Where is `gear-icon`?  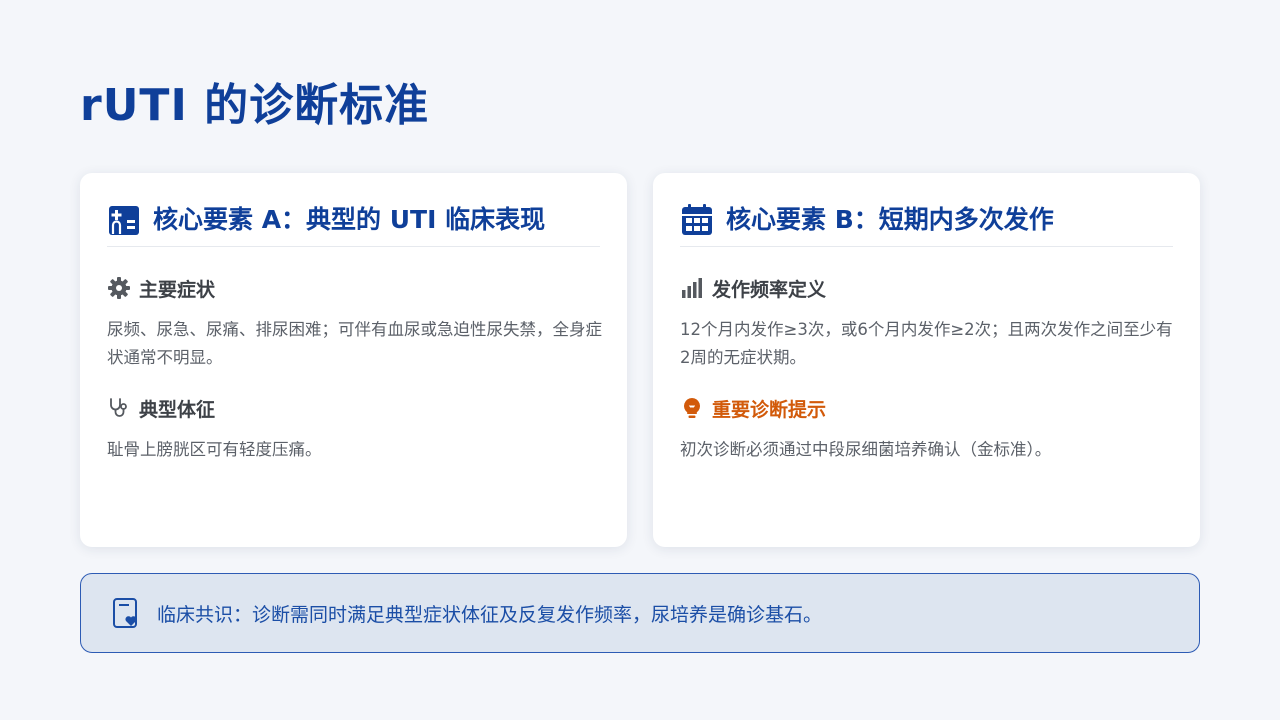 gear-icon is located at coordinates (119, 288).